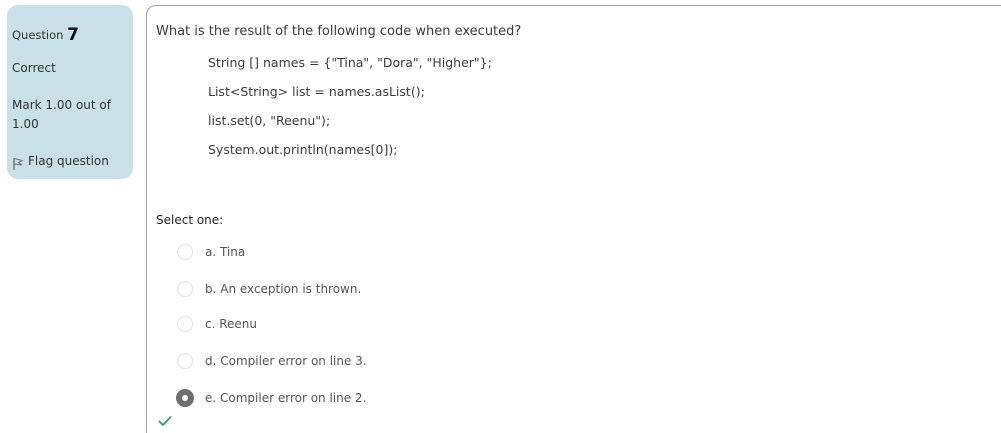 Image resolution: width=1001 pixels, height=433 pixels. I want to click on answer-option-e: e. Compiler error on line 2., so click(271, 398).